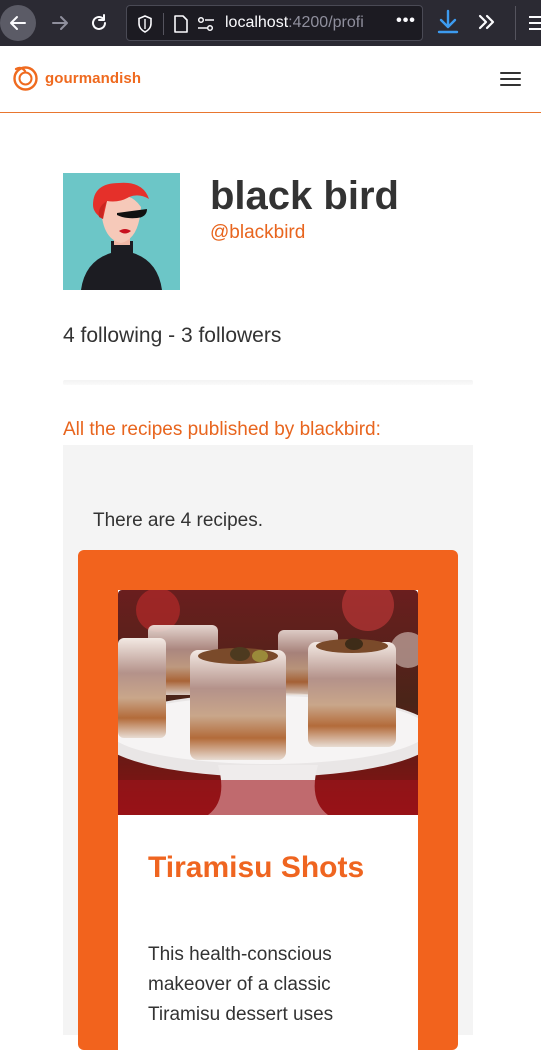 The width and height of the screenshot is (541, 1050). What do you see at coordinates (257, 22) in the screenshot?
I see `url-host: localhost` at bounding box center [257, 22].